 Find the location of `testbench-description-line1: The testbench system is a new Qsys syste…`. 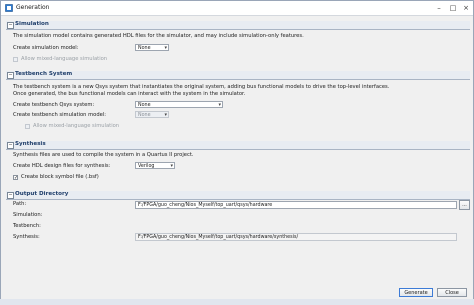

testbench-description-line1: The testbench system is a new Qsys syste… is located at coordinates (201, 87).